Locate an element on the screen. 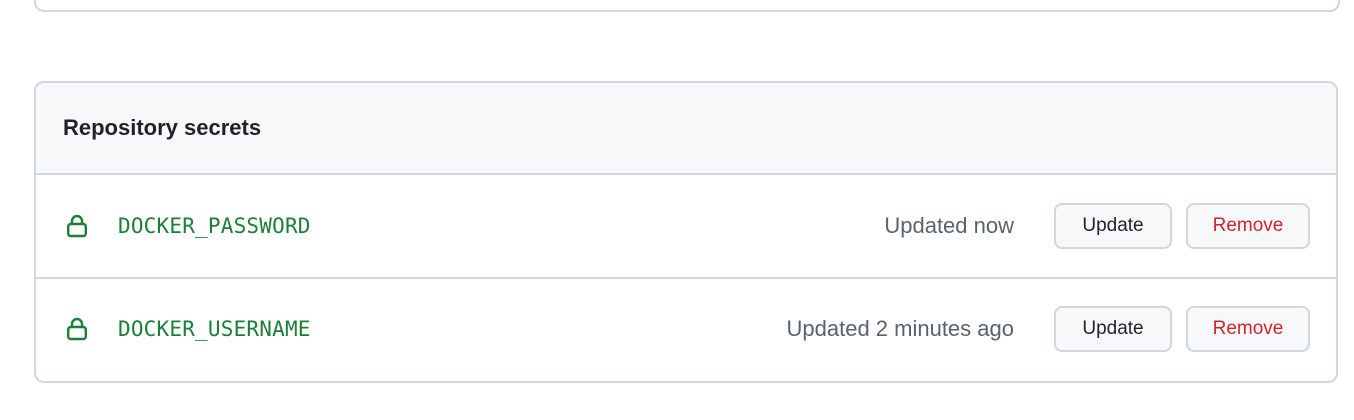 This screenshot has width=1354, height=420. updated-timestamp: Updated 2 minutes ago is located at coordinates (900, 328).